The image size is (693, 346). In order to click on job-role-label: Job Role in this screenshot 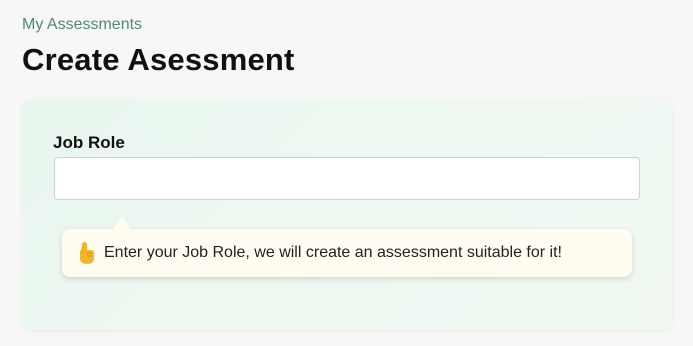, I will do `click(89, 142)`.